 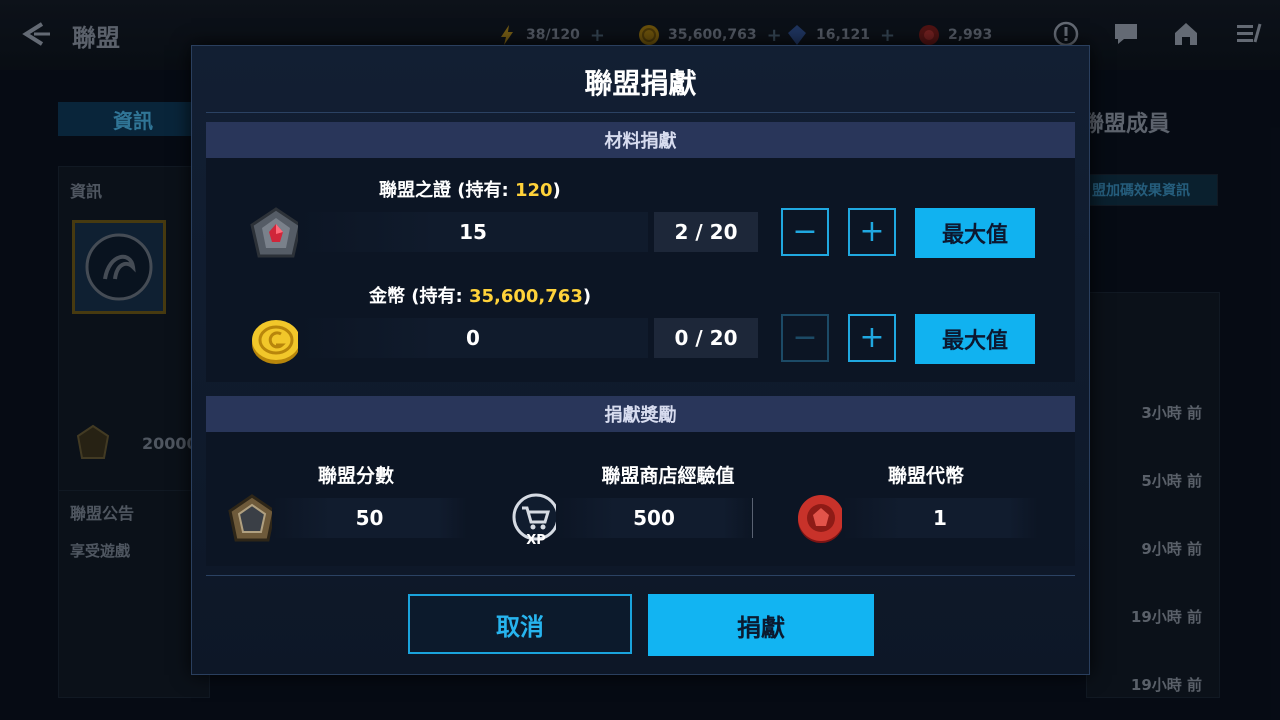 I want to click on alliance-badge-icon, so click(x=252, y=518).